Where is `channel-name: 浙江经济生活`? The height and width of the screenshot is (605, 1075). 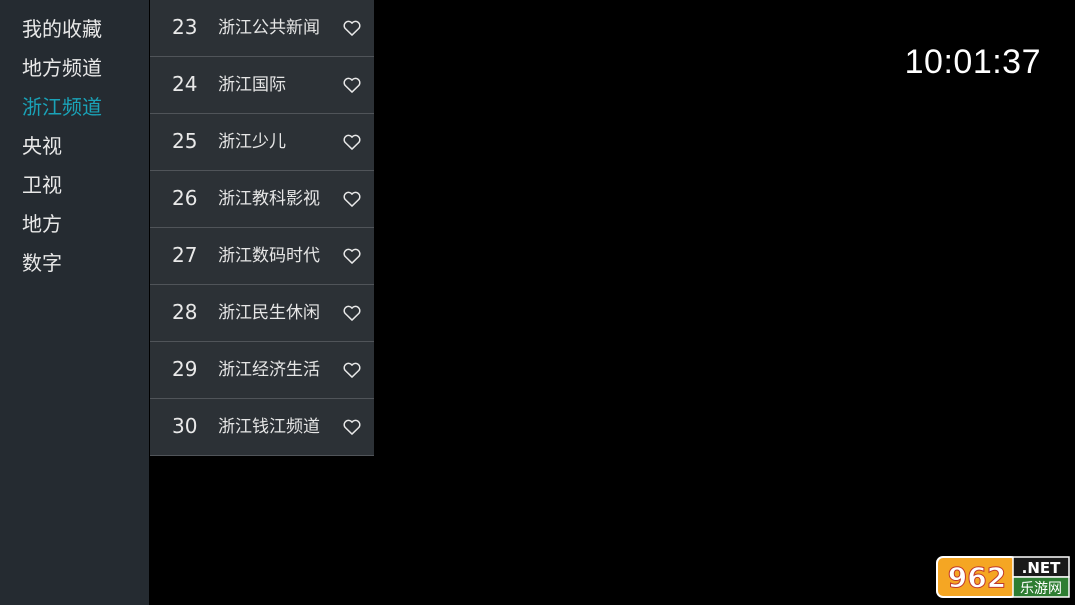
channel-name: 浙江经济生活 is located at coordinates (269, 370).